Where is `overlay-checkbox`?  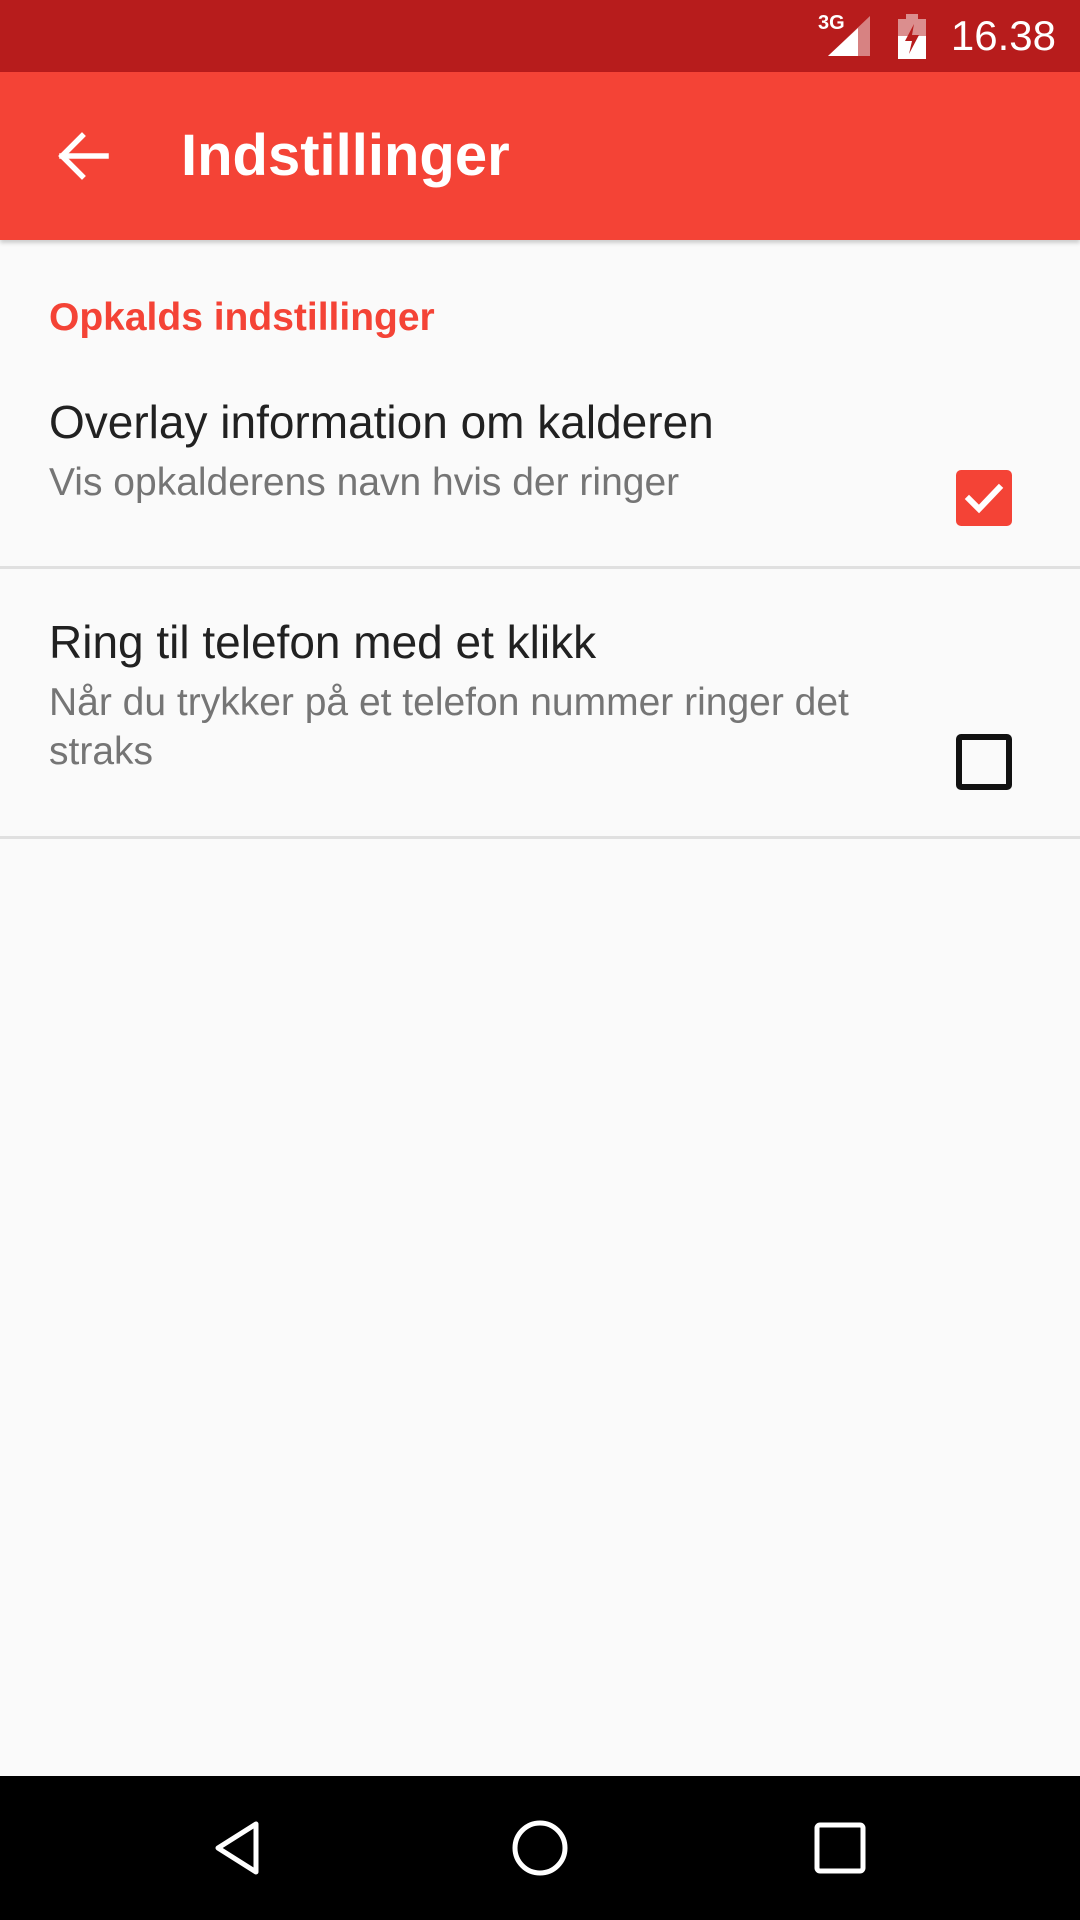
overlay-checkbox is located at coordinates (984, 498).